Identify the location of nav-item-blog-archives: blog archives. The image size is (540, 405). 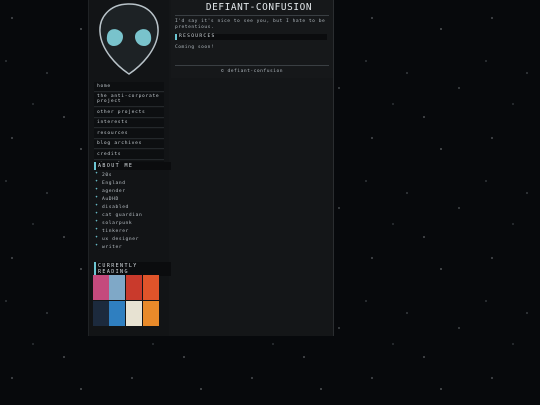
(129, 144).